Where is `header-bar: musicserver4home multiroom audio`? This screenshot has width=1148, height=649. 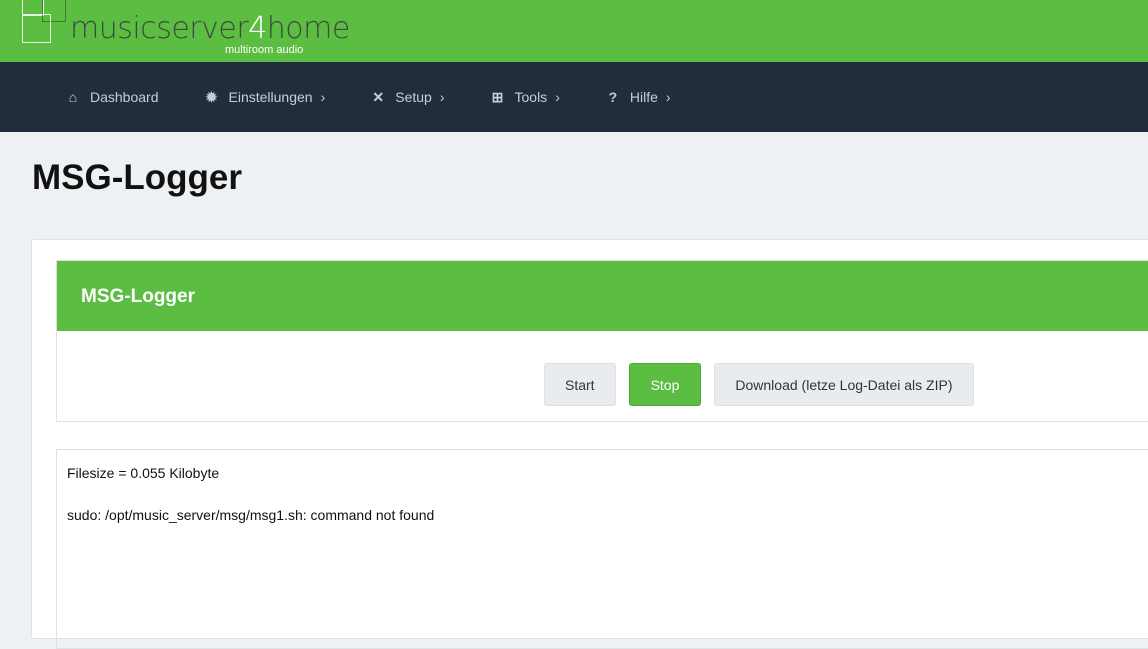 header-bar: musicserver4home multiroom audio is located at coordinates (574, 31).